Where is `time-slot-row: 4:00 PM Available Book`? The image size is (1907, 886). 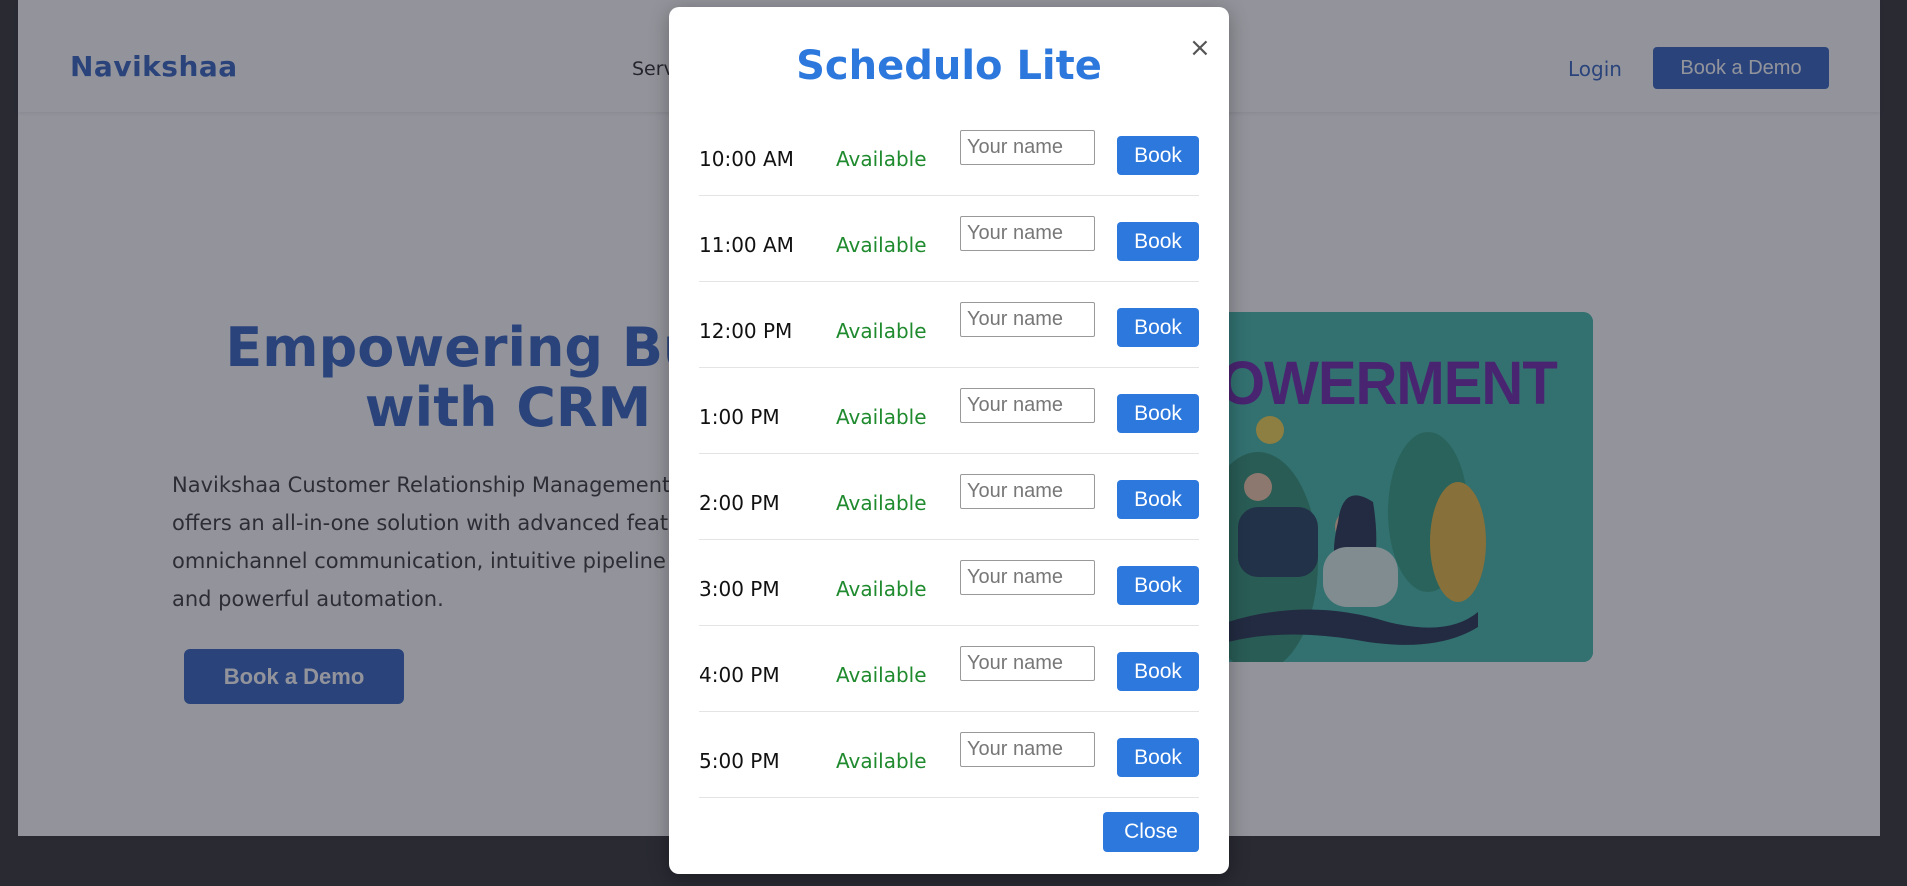
time-slot-row: 4:00 PM Available Book is located at coordinates (949, 669).